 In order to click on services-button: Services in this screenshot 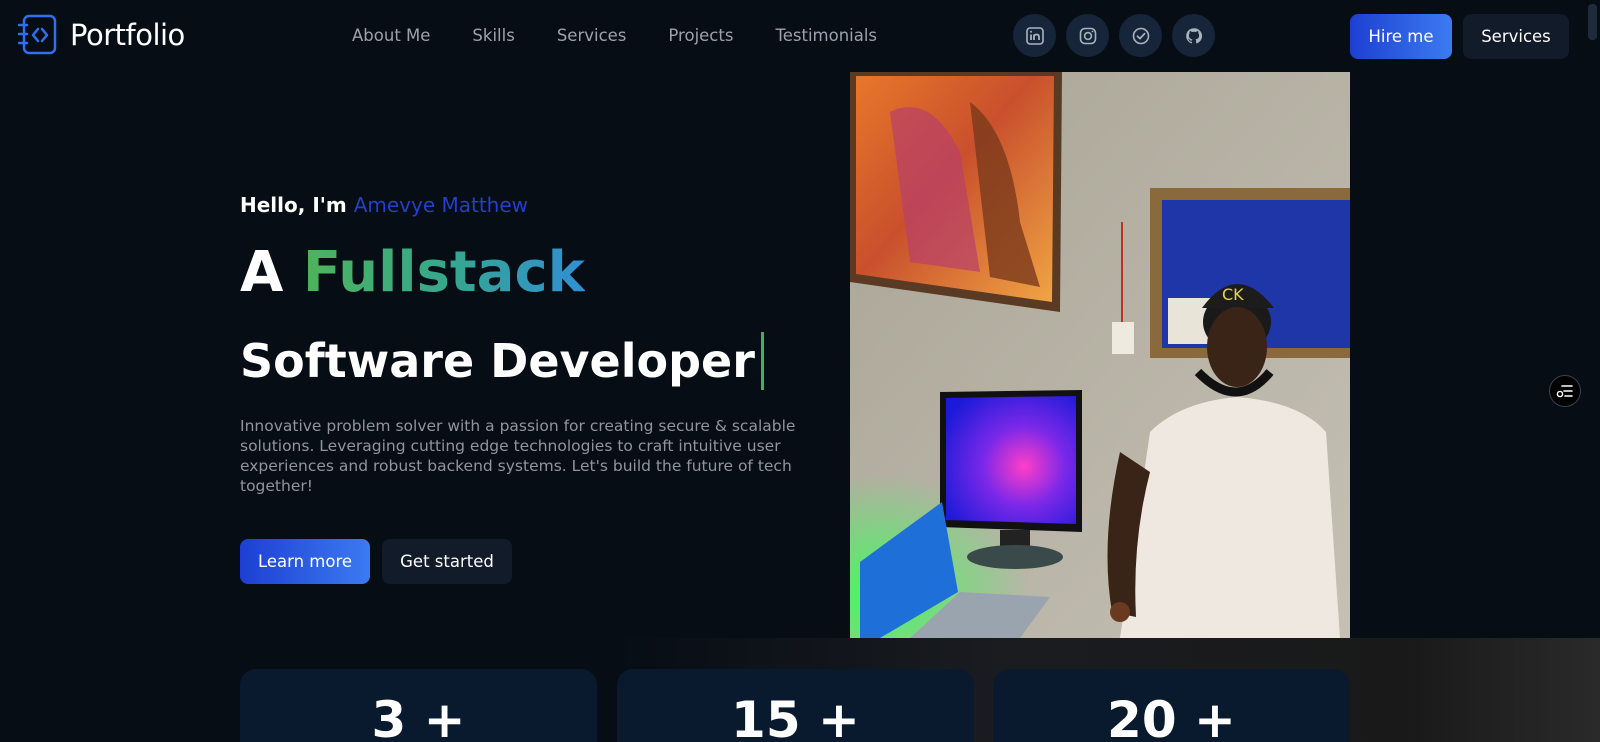, I will do `click(1516, 36)`.